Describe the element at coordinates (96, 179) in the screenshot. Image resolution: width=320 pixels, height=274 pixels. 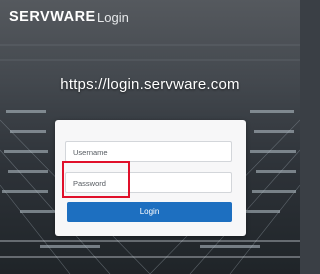
I see `password-highlight-box` at that location.